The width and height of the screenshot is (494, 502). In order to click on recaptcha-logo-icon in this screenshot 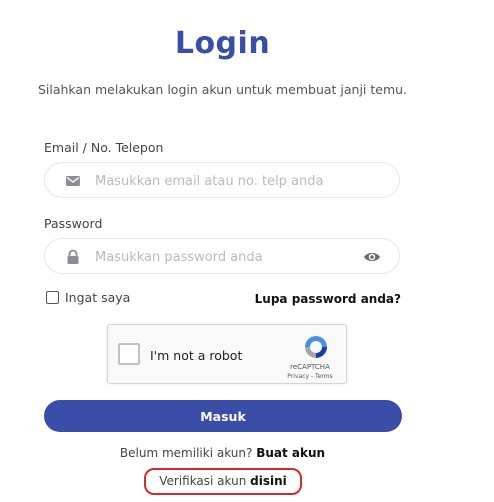, I will do `click(316, 347)`.